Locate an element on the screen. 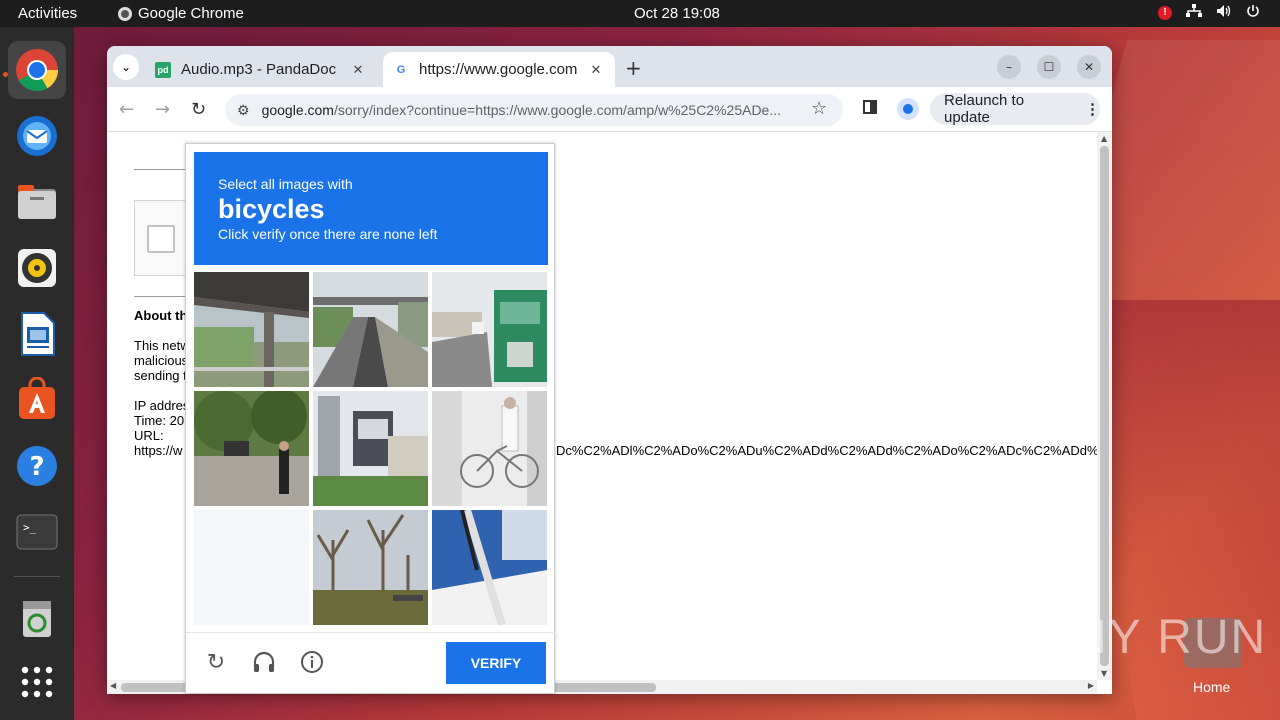 This screenshot has width=1280, height=720. captcha-tile-city-bridge is located at coordinates (370, 448).